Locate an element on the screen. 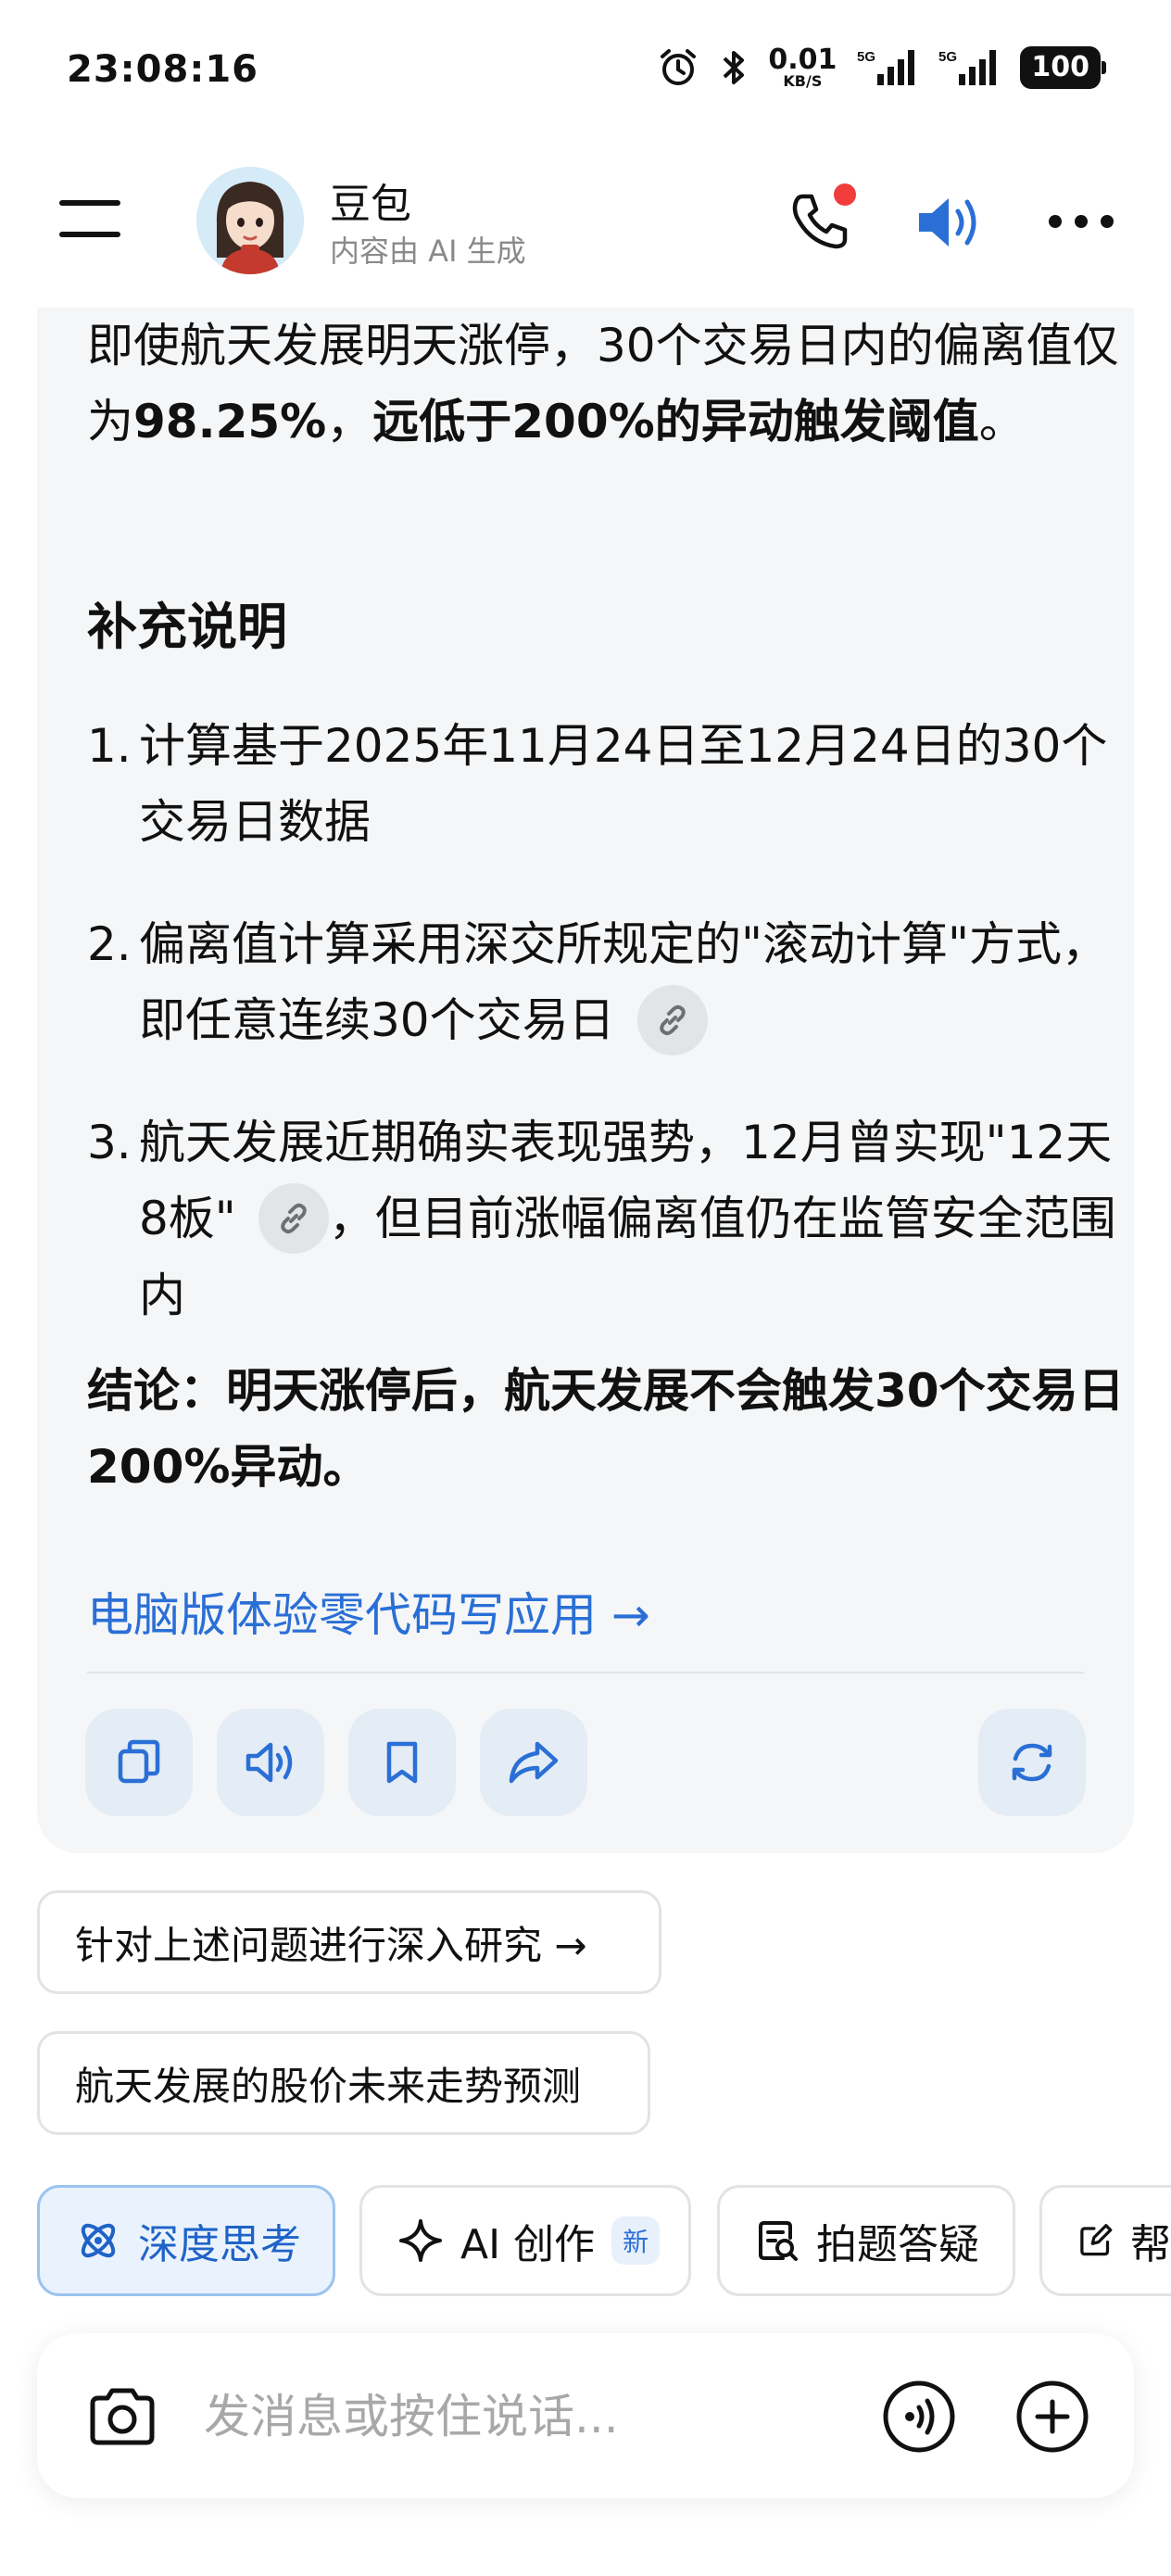  new-badge: 新 is located at coordinates (636, 2241).